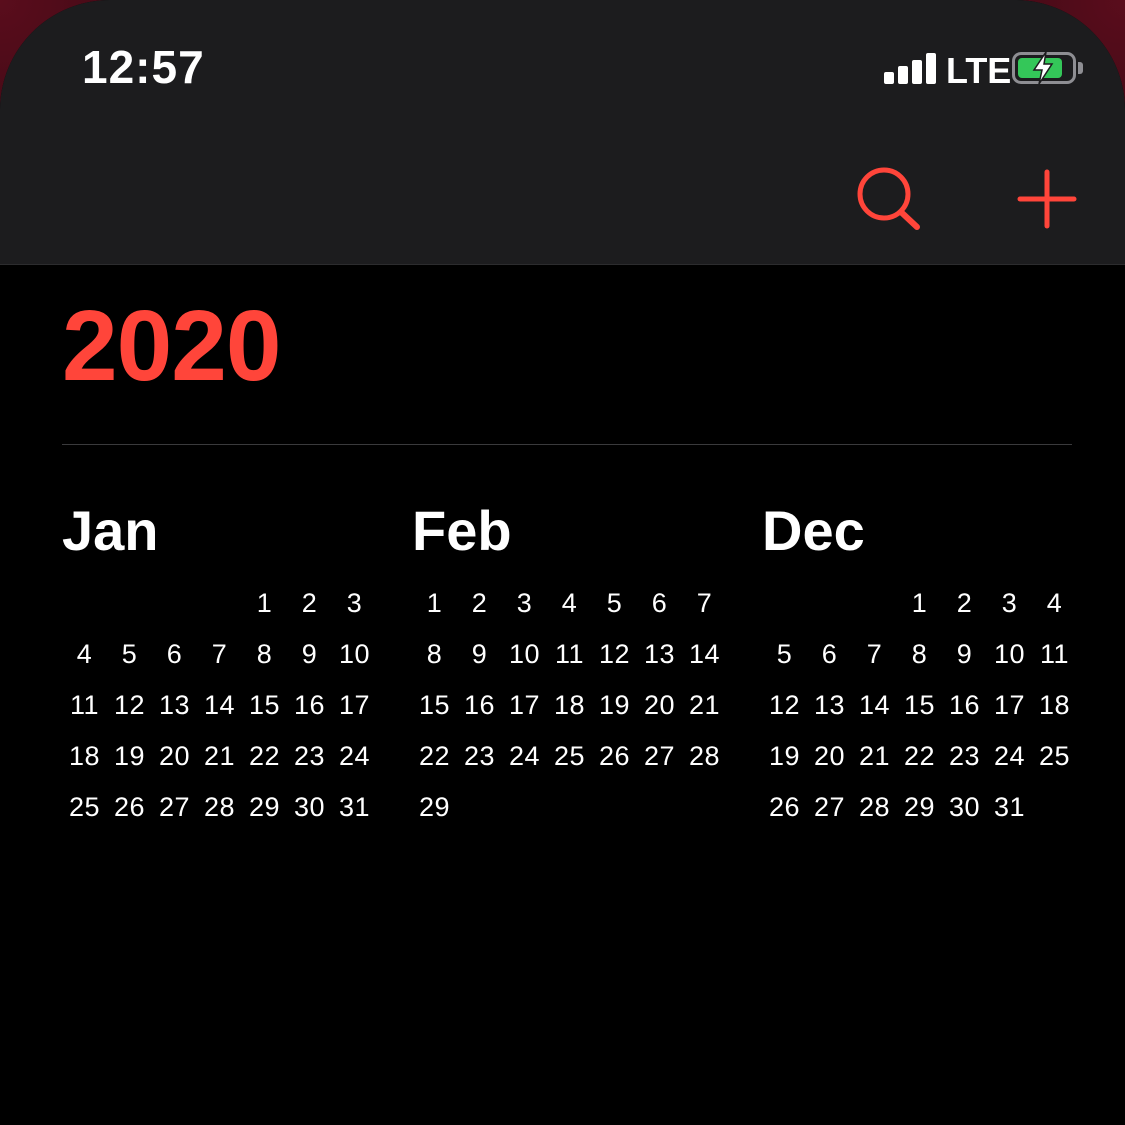 The image size is (1125, 1125). Describe the element at coordinates (874, 705) in the screenshot. I see `day-cell: 14` at that location.